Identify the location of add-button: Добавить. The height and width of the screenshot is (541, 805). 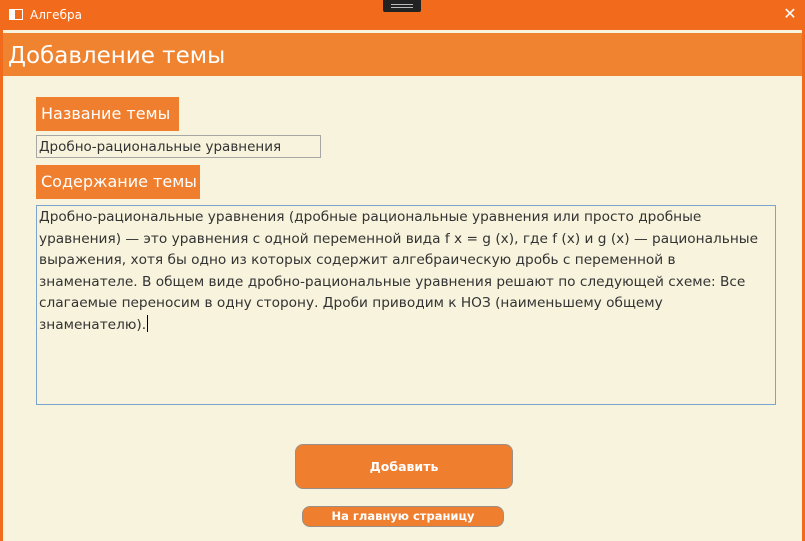
(404, 466).